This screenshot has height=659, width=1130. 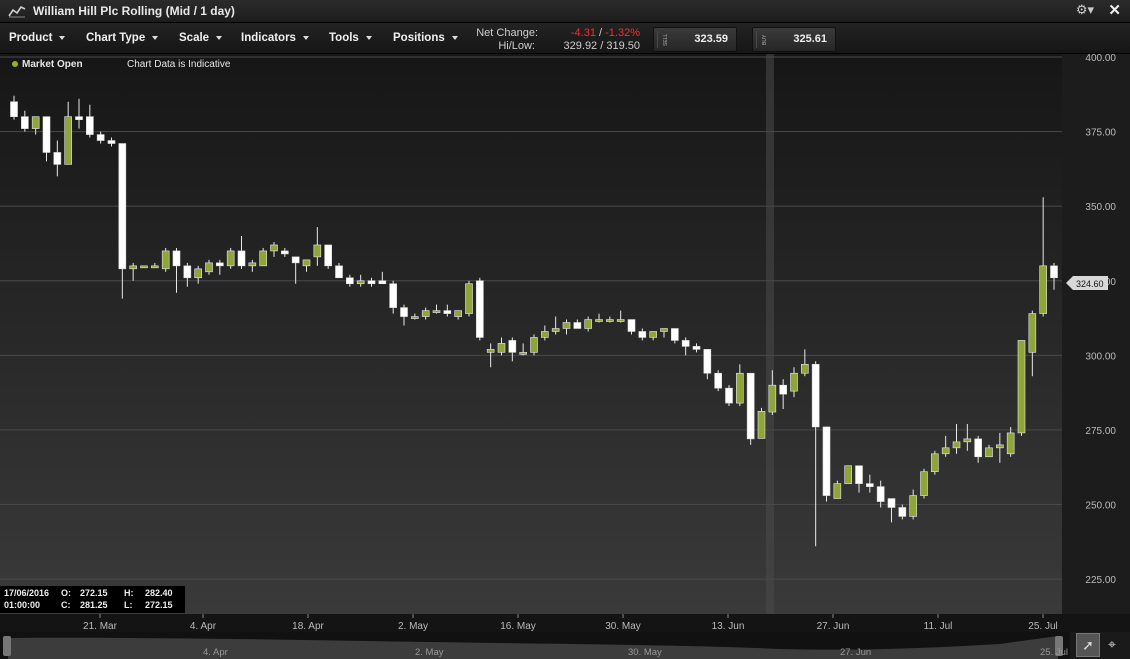 I want to click on pointer-tool-icon: ➚, so click(x=1088, y=645).